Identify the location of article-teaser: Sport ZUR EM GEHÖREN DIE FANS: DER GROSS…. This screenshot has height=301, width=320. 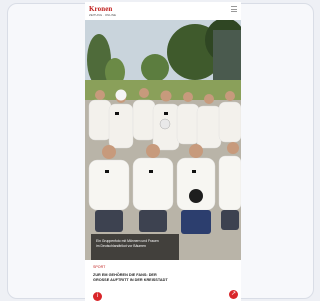
(163, 280).